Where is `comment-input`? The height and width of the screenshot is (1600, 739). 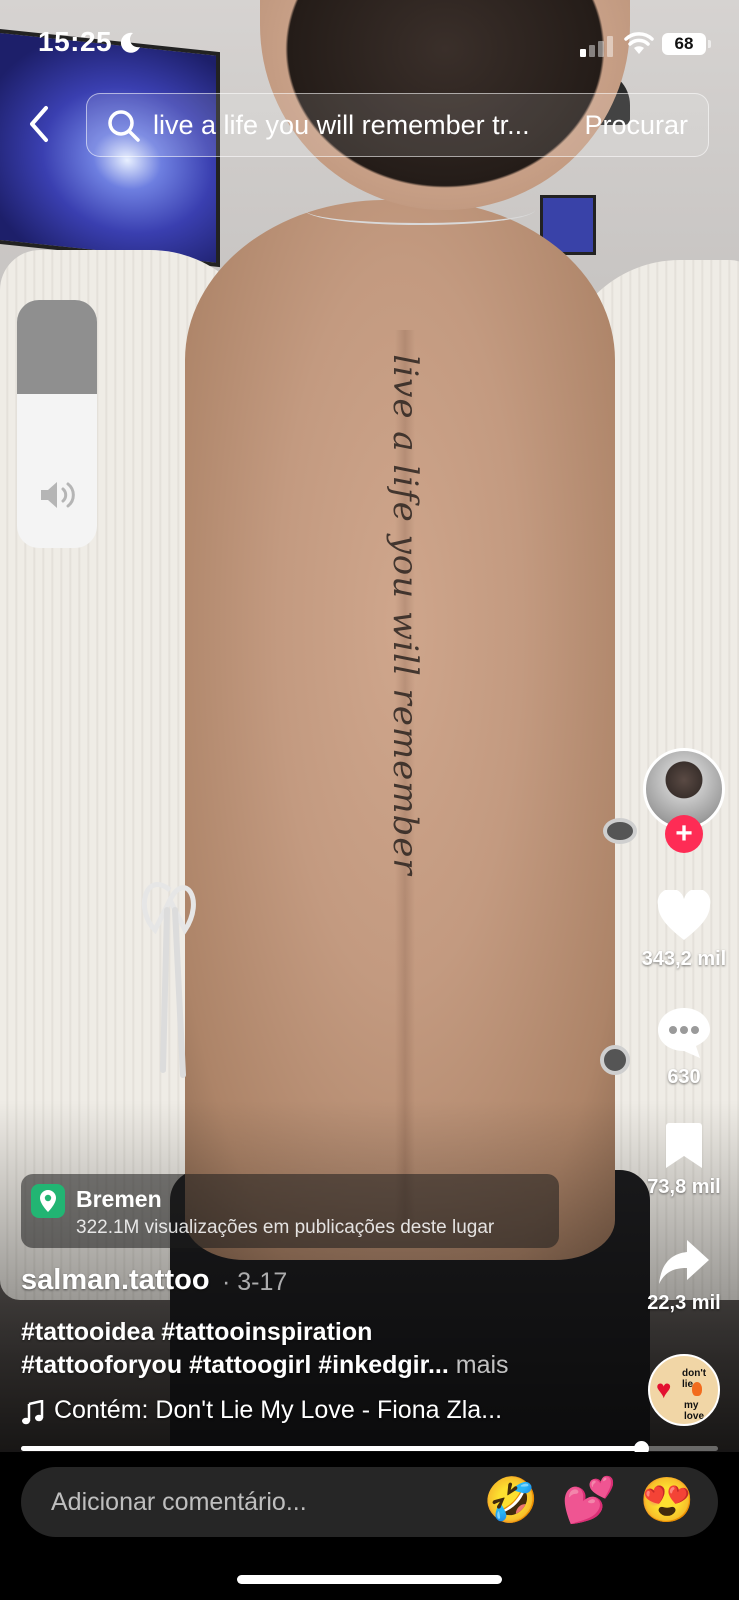
comment-input is located at coordinates (251, 1502).